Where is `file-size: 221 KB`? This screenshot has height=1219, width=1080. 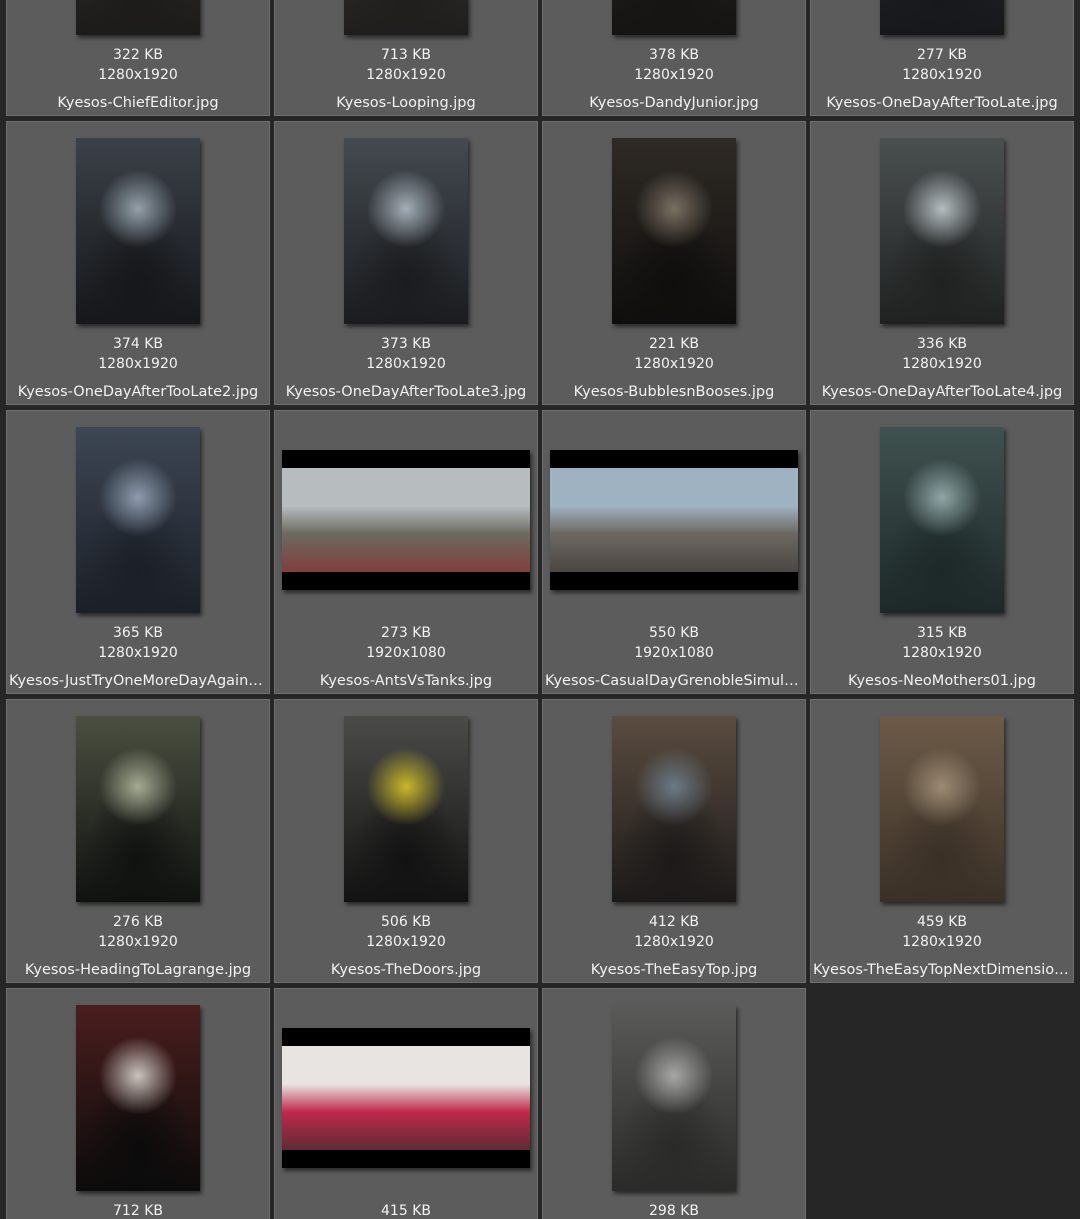 file-size: 221 KB is located at coordinates (674, 344).